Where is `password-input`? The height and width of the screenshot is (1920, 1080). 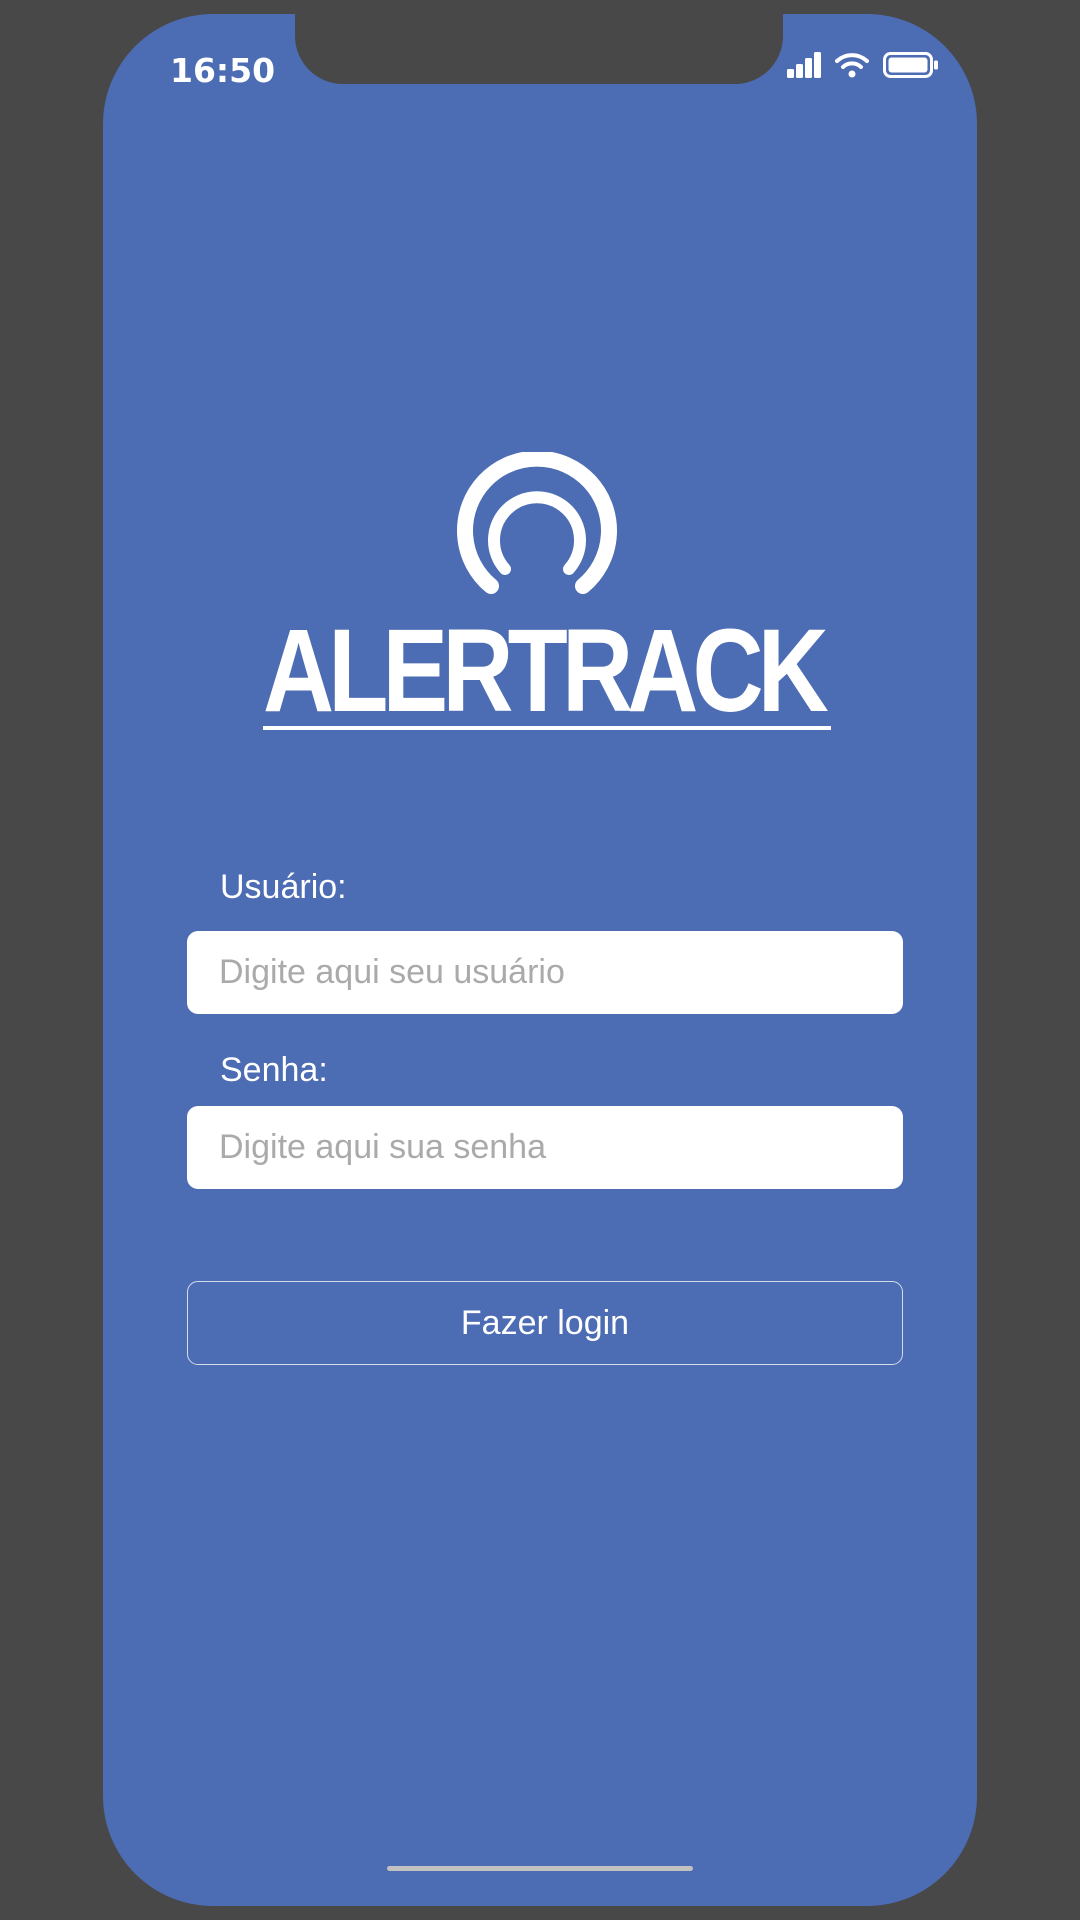 password-input is located at coordinates (545, 1147).